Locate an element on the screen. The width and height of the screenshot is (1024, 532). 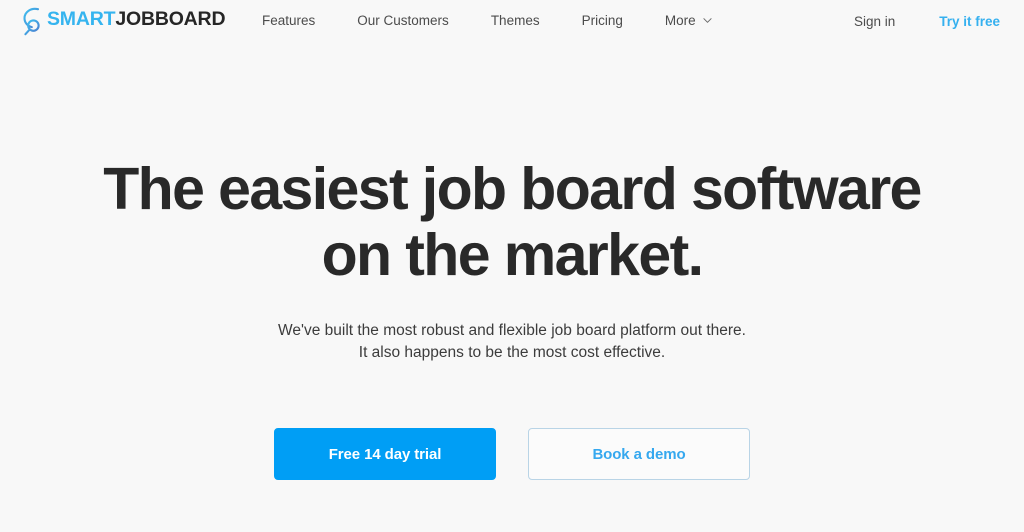
page-title-line-1: The easiest job board software is located at coordinates (512, 189).